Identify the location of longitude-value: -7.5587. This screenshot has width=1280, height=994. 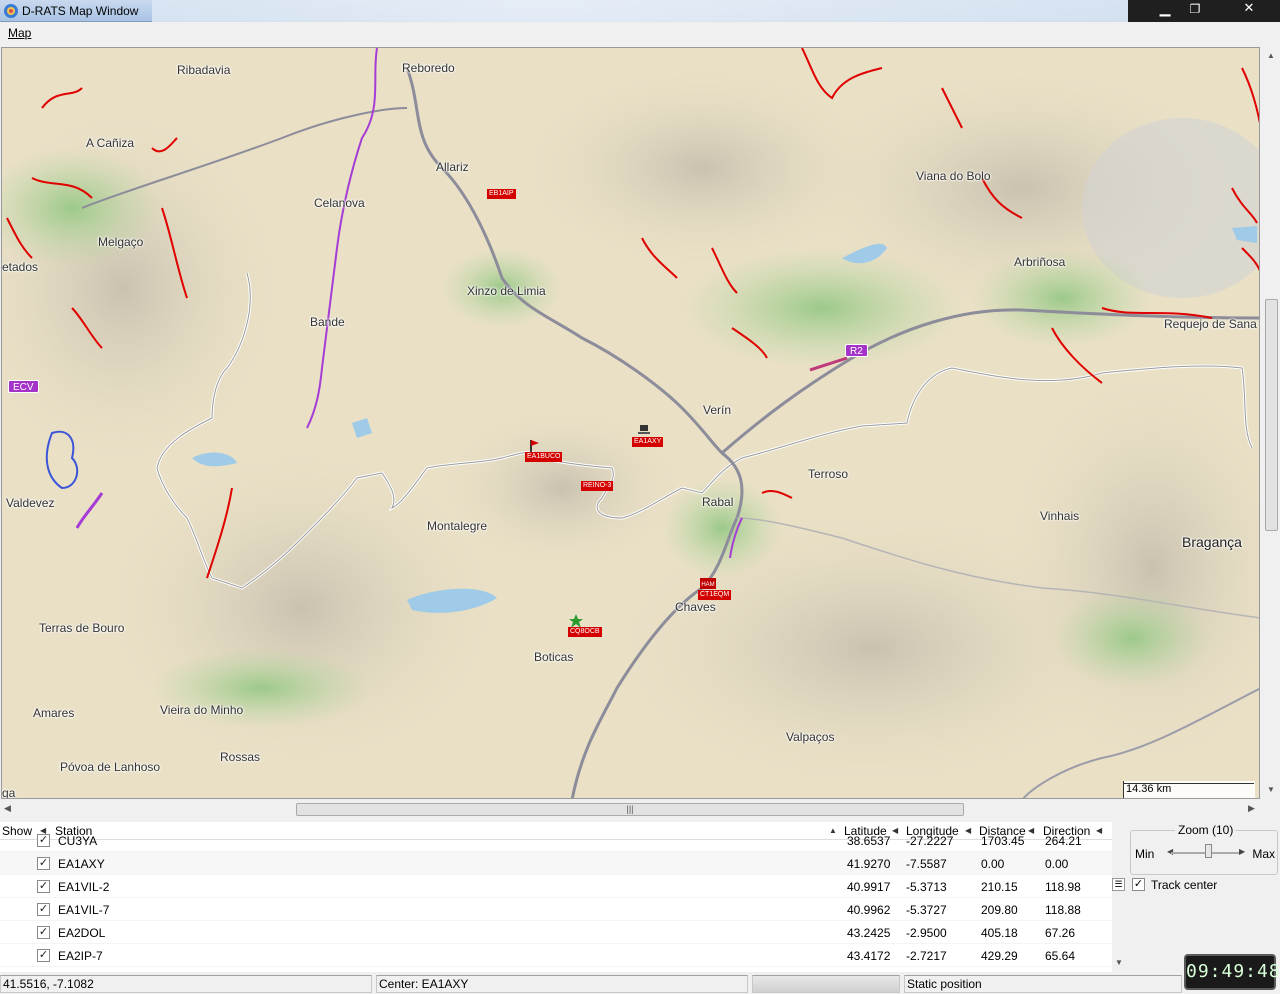
(926, 864).